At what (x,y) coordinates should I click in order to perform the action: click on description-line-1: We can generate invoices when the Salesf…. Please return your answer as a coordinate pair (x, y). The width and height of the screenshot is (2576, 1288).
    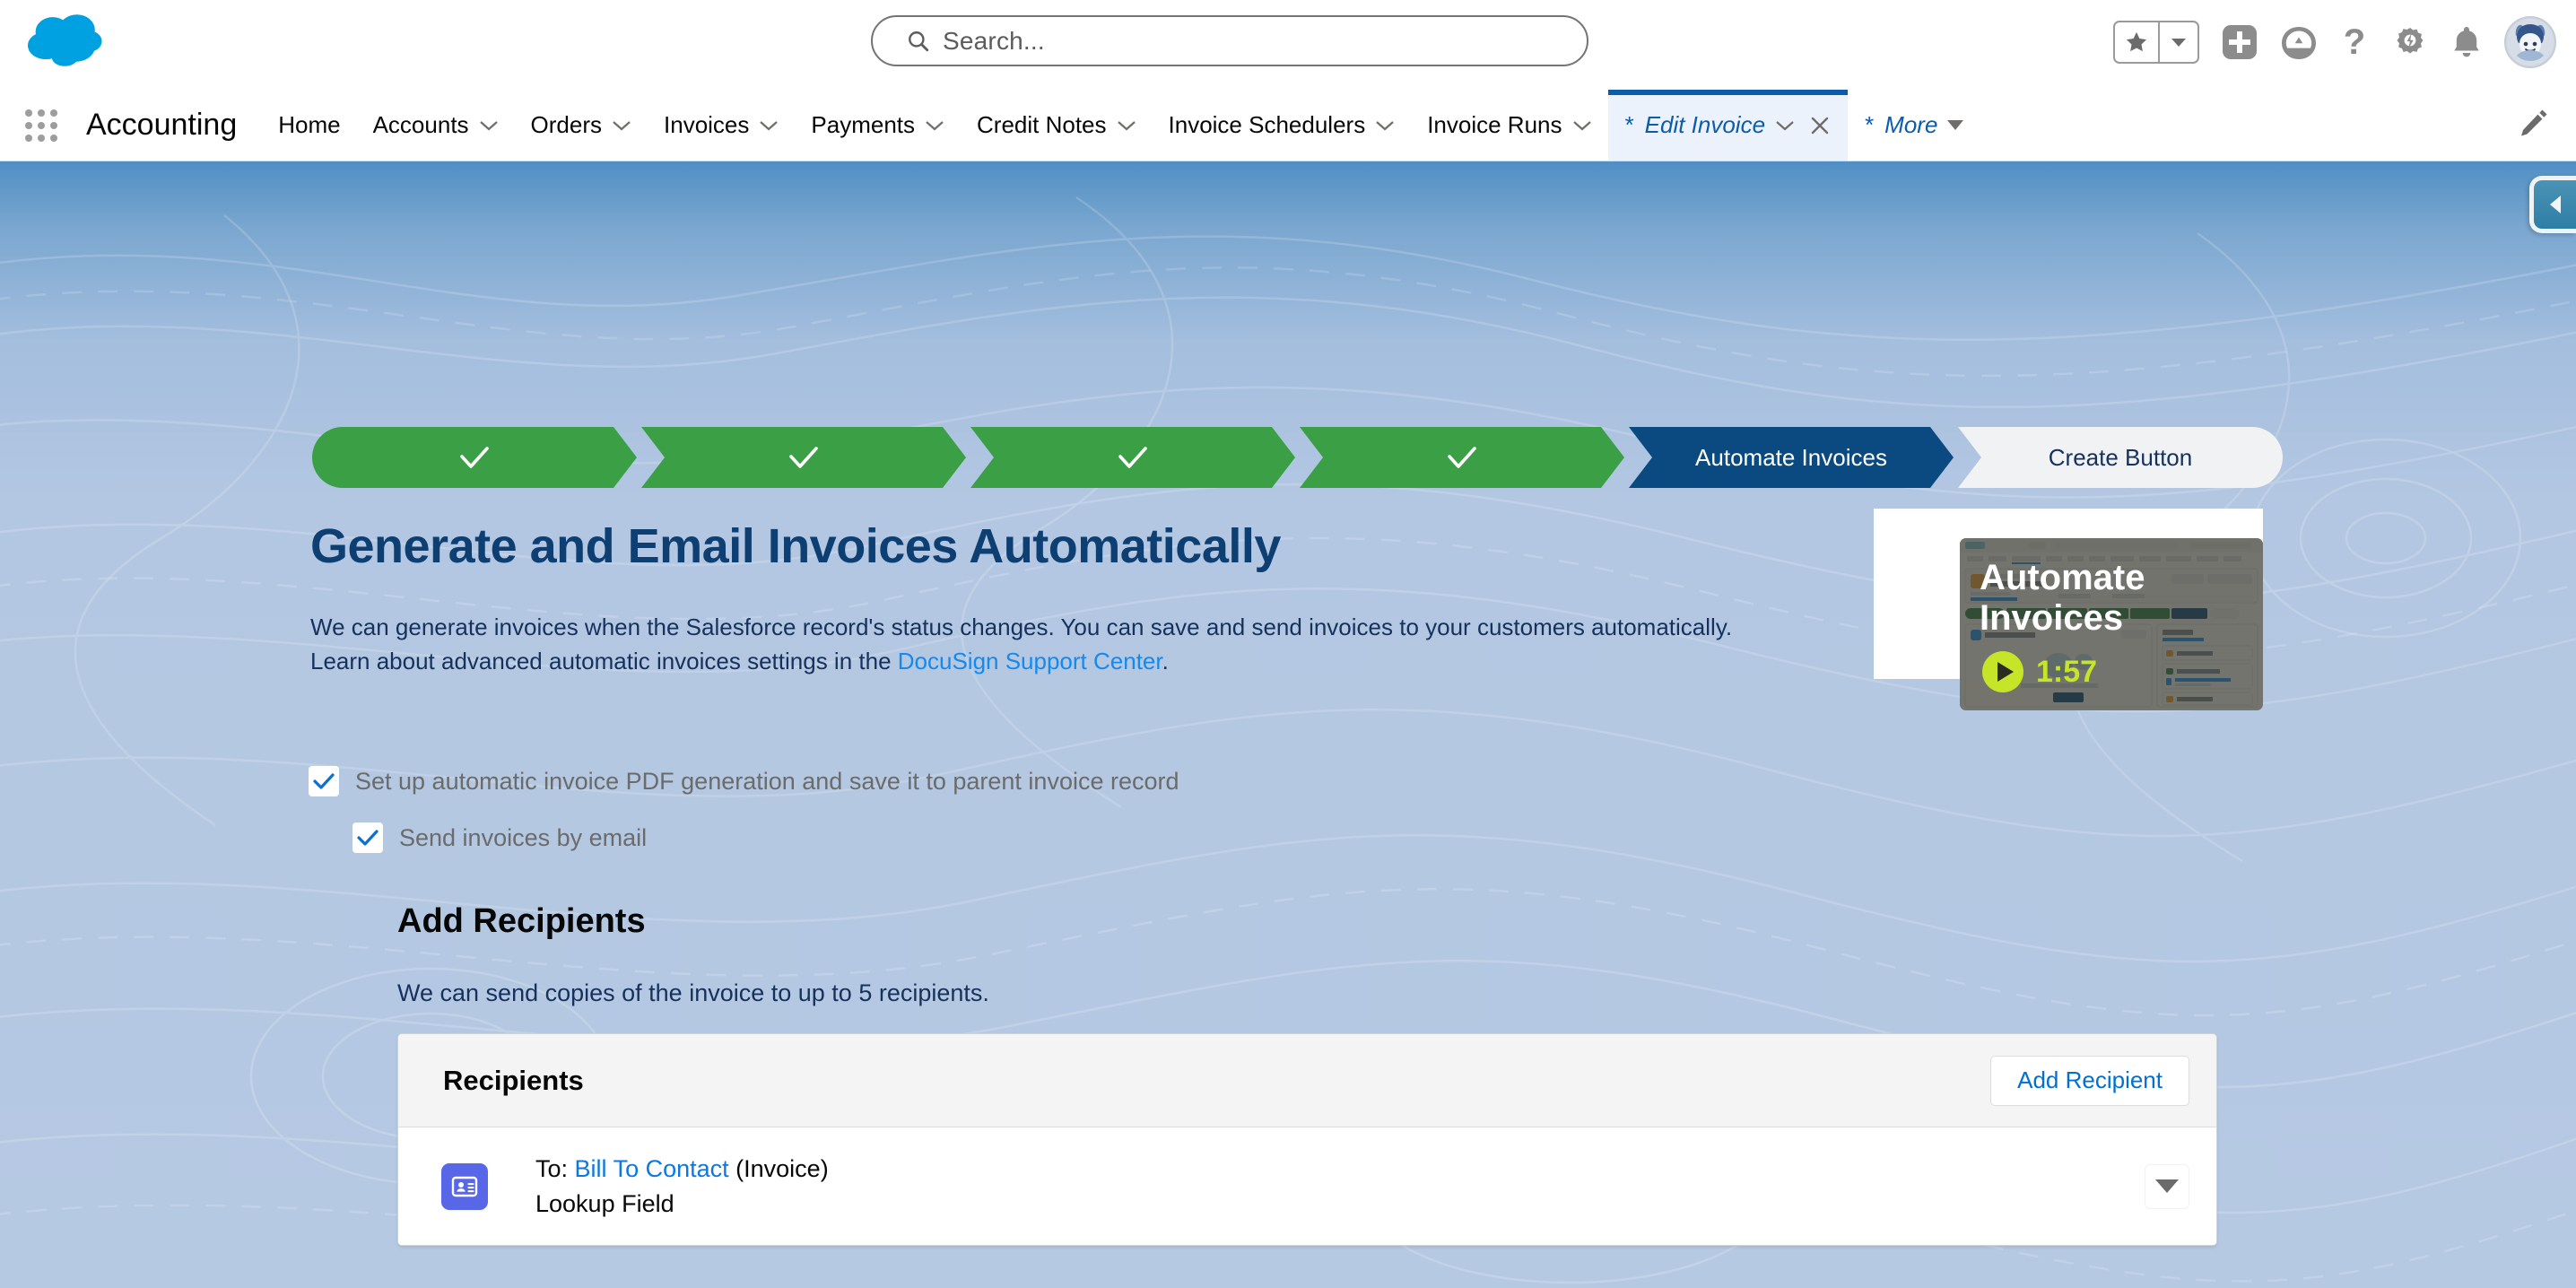
    Looking at the image, I should click on (1021, 627).